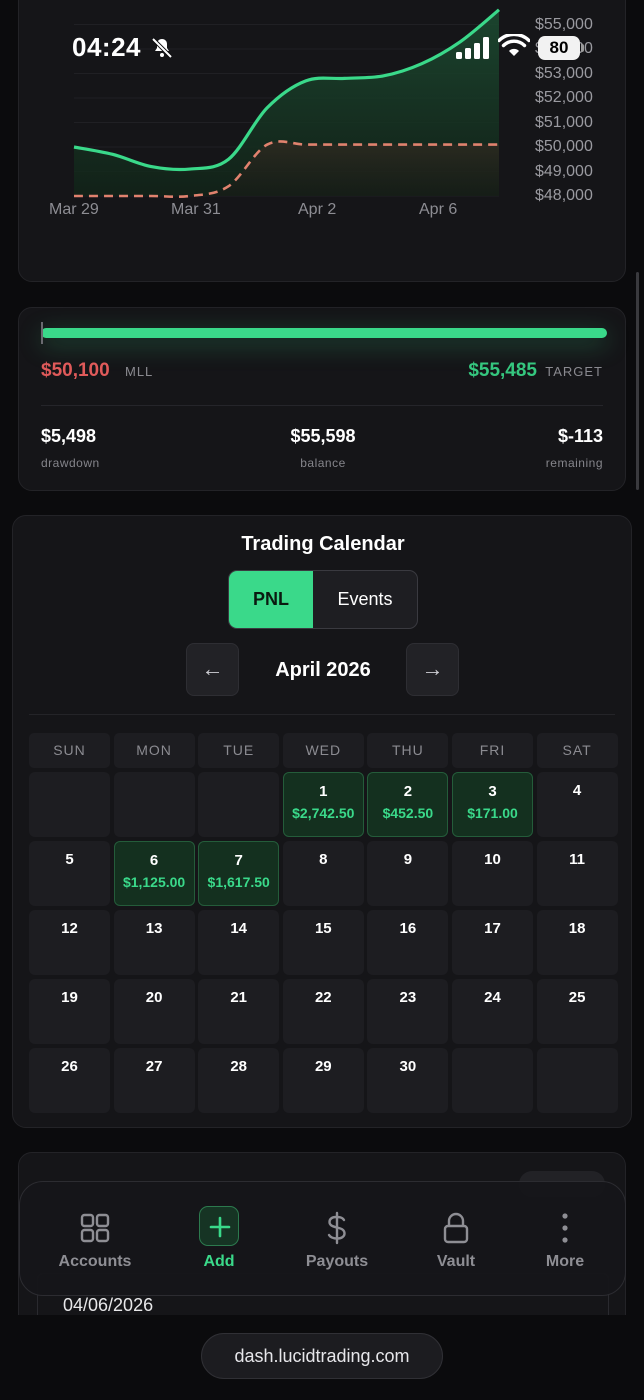  I want to click on day-number: 7, so click(238, 860).